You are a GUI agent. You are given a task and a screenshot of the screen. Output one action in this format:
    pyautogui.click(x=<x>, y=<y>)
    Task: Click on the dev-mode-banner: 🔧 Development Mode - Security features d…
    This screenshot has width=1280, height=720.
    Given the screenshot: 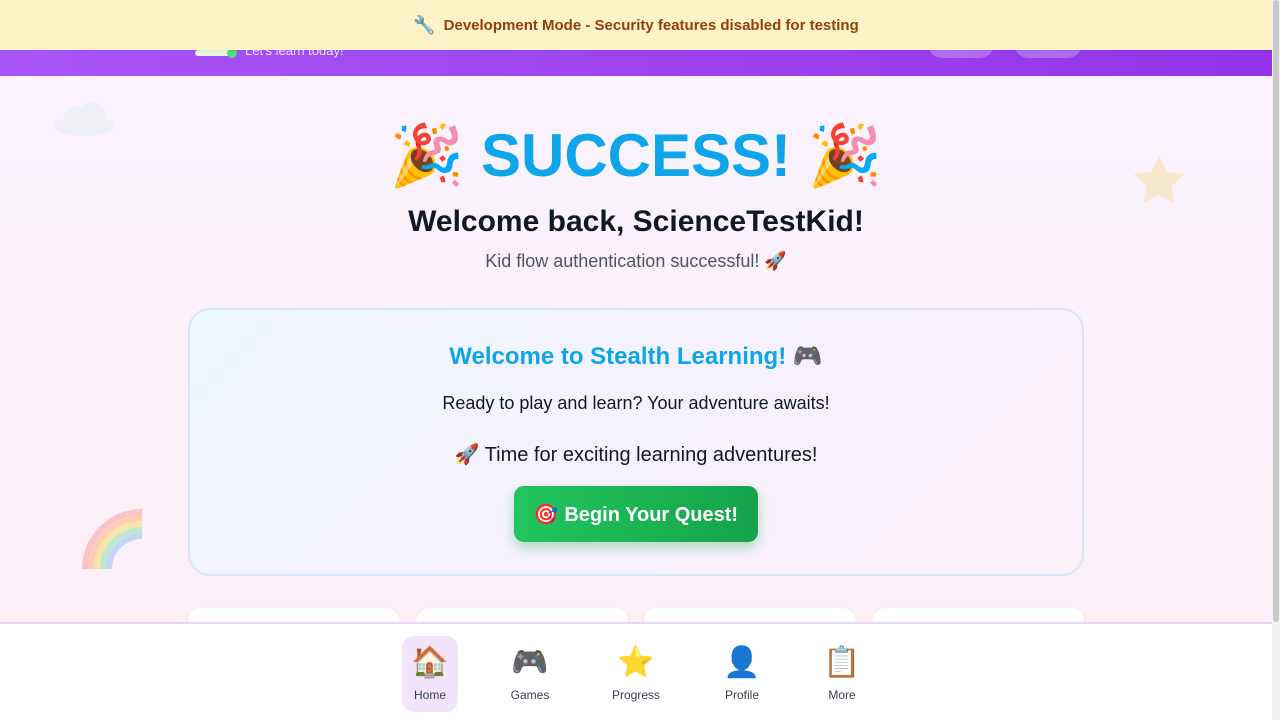 What is the action you would take?
    pyautogui.click(x=636, y=25)
    